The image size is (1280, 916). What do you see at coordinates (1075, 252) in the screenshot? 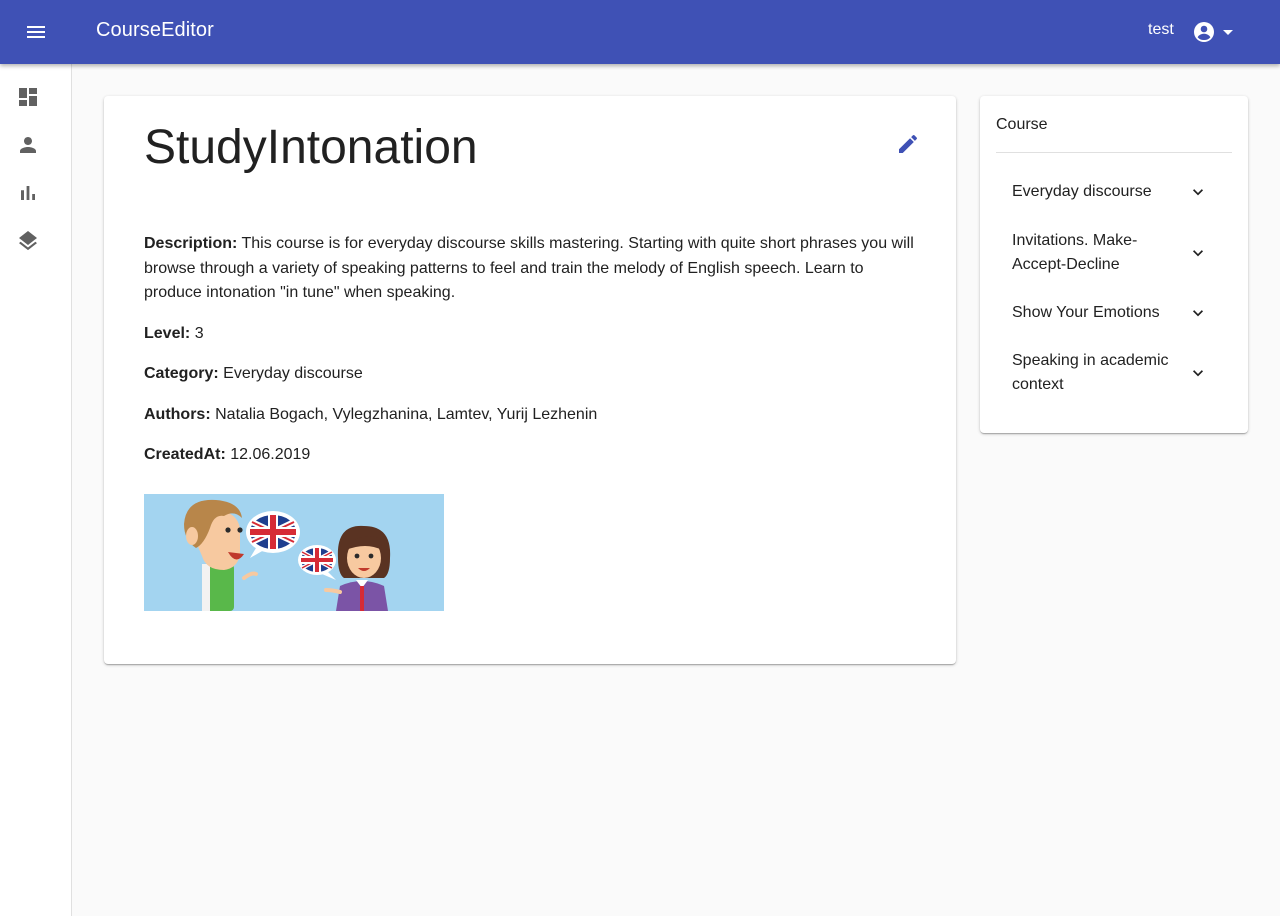
I see `lesson-label: Invitations. Make-Accept-Decline` at bounding box center [1075, 252].